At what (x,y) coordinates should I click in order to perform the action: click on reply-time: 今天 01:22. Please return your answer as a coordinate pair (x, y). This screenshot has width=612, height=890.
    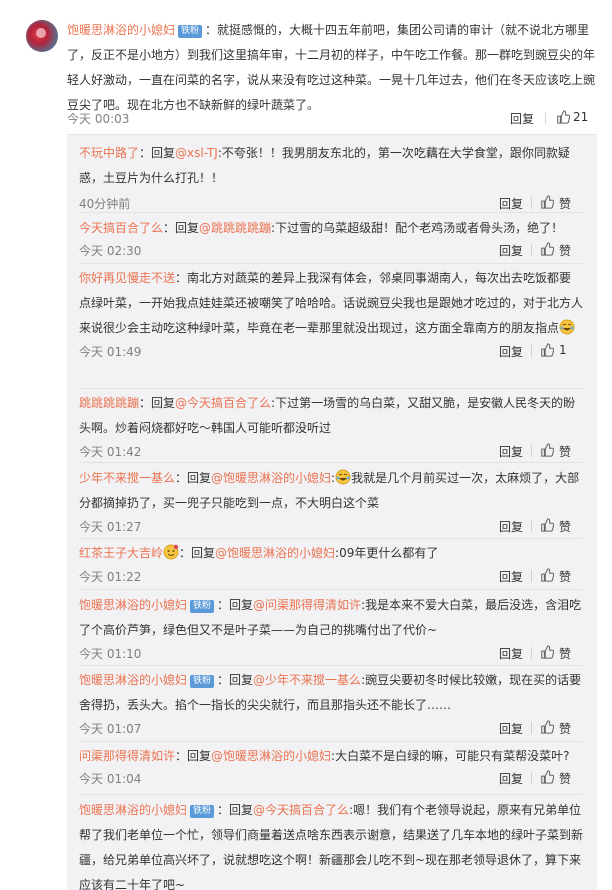
    Looking at the image, I should click on (110, 577).